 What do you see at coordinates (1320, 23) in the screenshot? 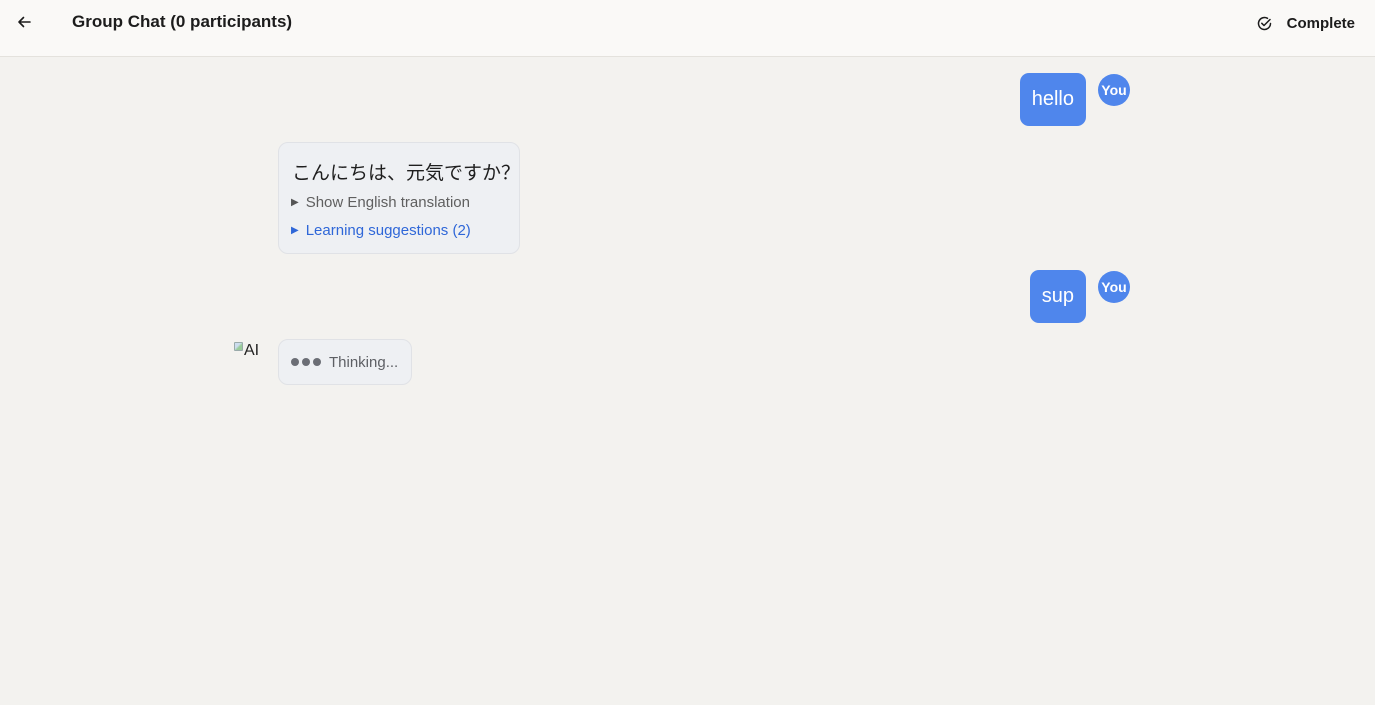
I see `complete-label: Complete` at bounding box center [1320, 23].